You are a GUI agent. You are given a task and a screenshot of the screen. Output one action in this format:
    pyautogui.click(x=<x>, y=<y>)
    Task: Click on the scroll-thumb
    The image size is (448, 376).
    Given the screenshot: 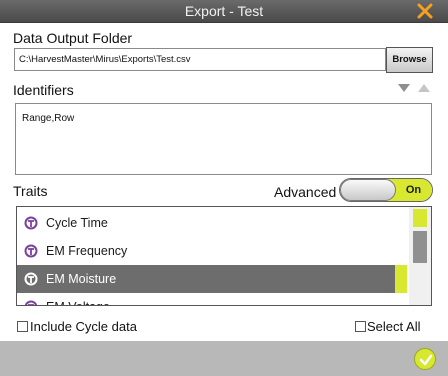 What is the action you would take?
    pyautogui.click(x=420, y=247)
    